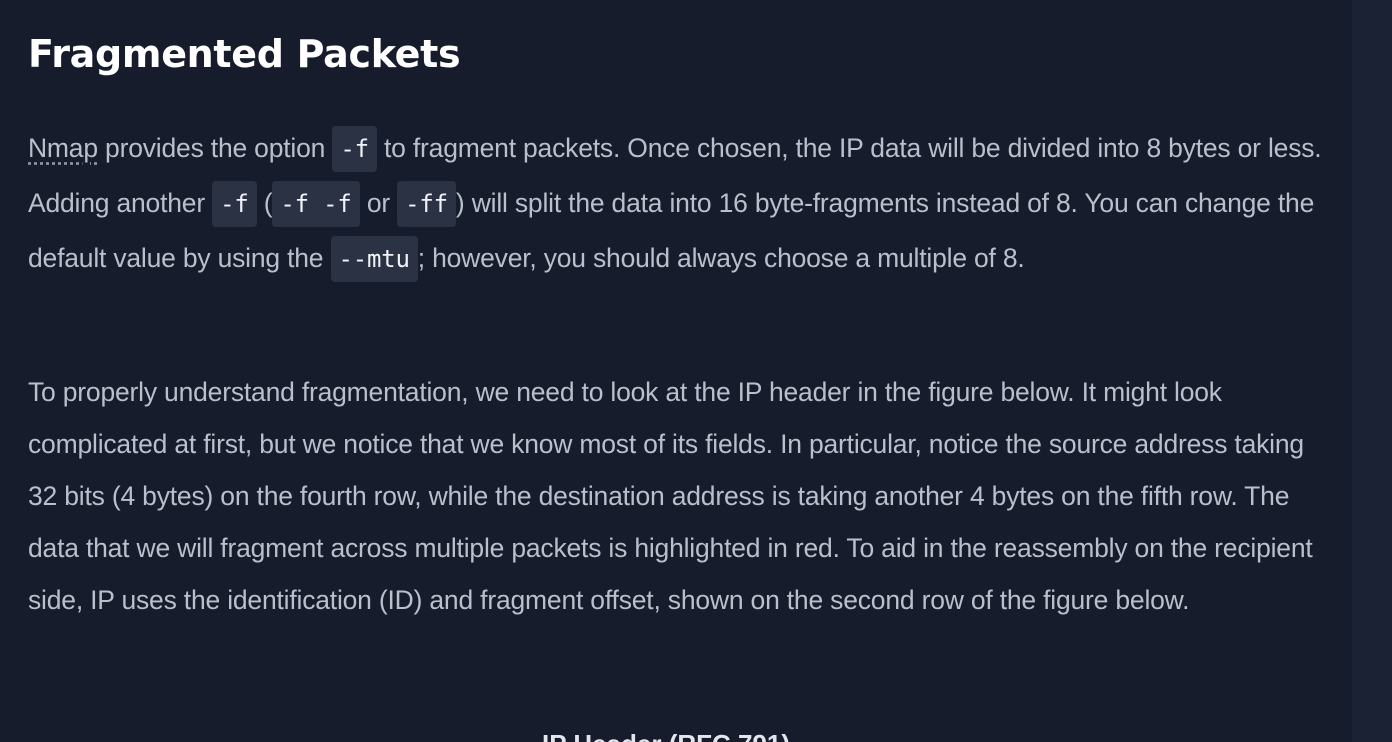 The height and width of the screenshot is (742, 1392). I want to click on inline-code-mtu: --mtu, so click(374, 259).